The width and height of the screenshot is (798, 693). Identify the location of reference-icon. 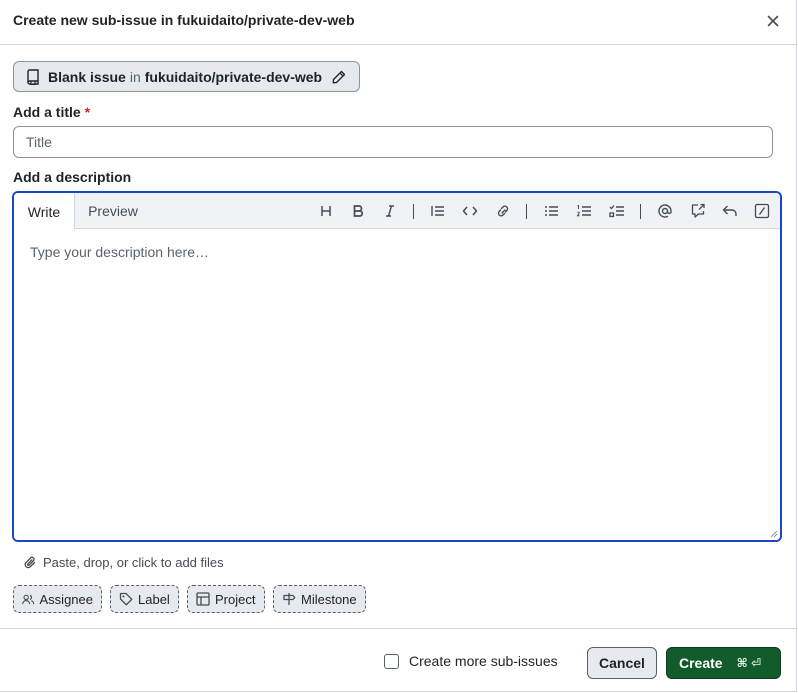
(698, 210).